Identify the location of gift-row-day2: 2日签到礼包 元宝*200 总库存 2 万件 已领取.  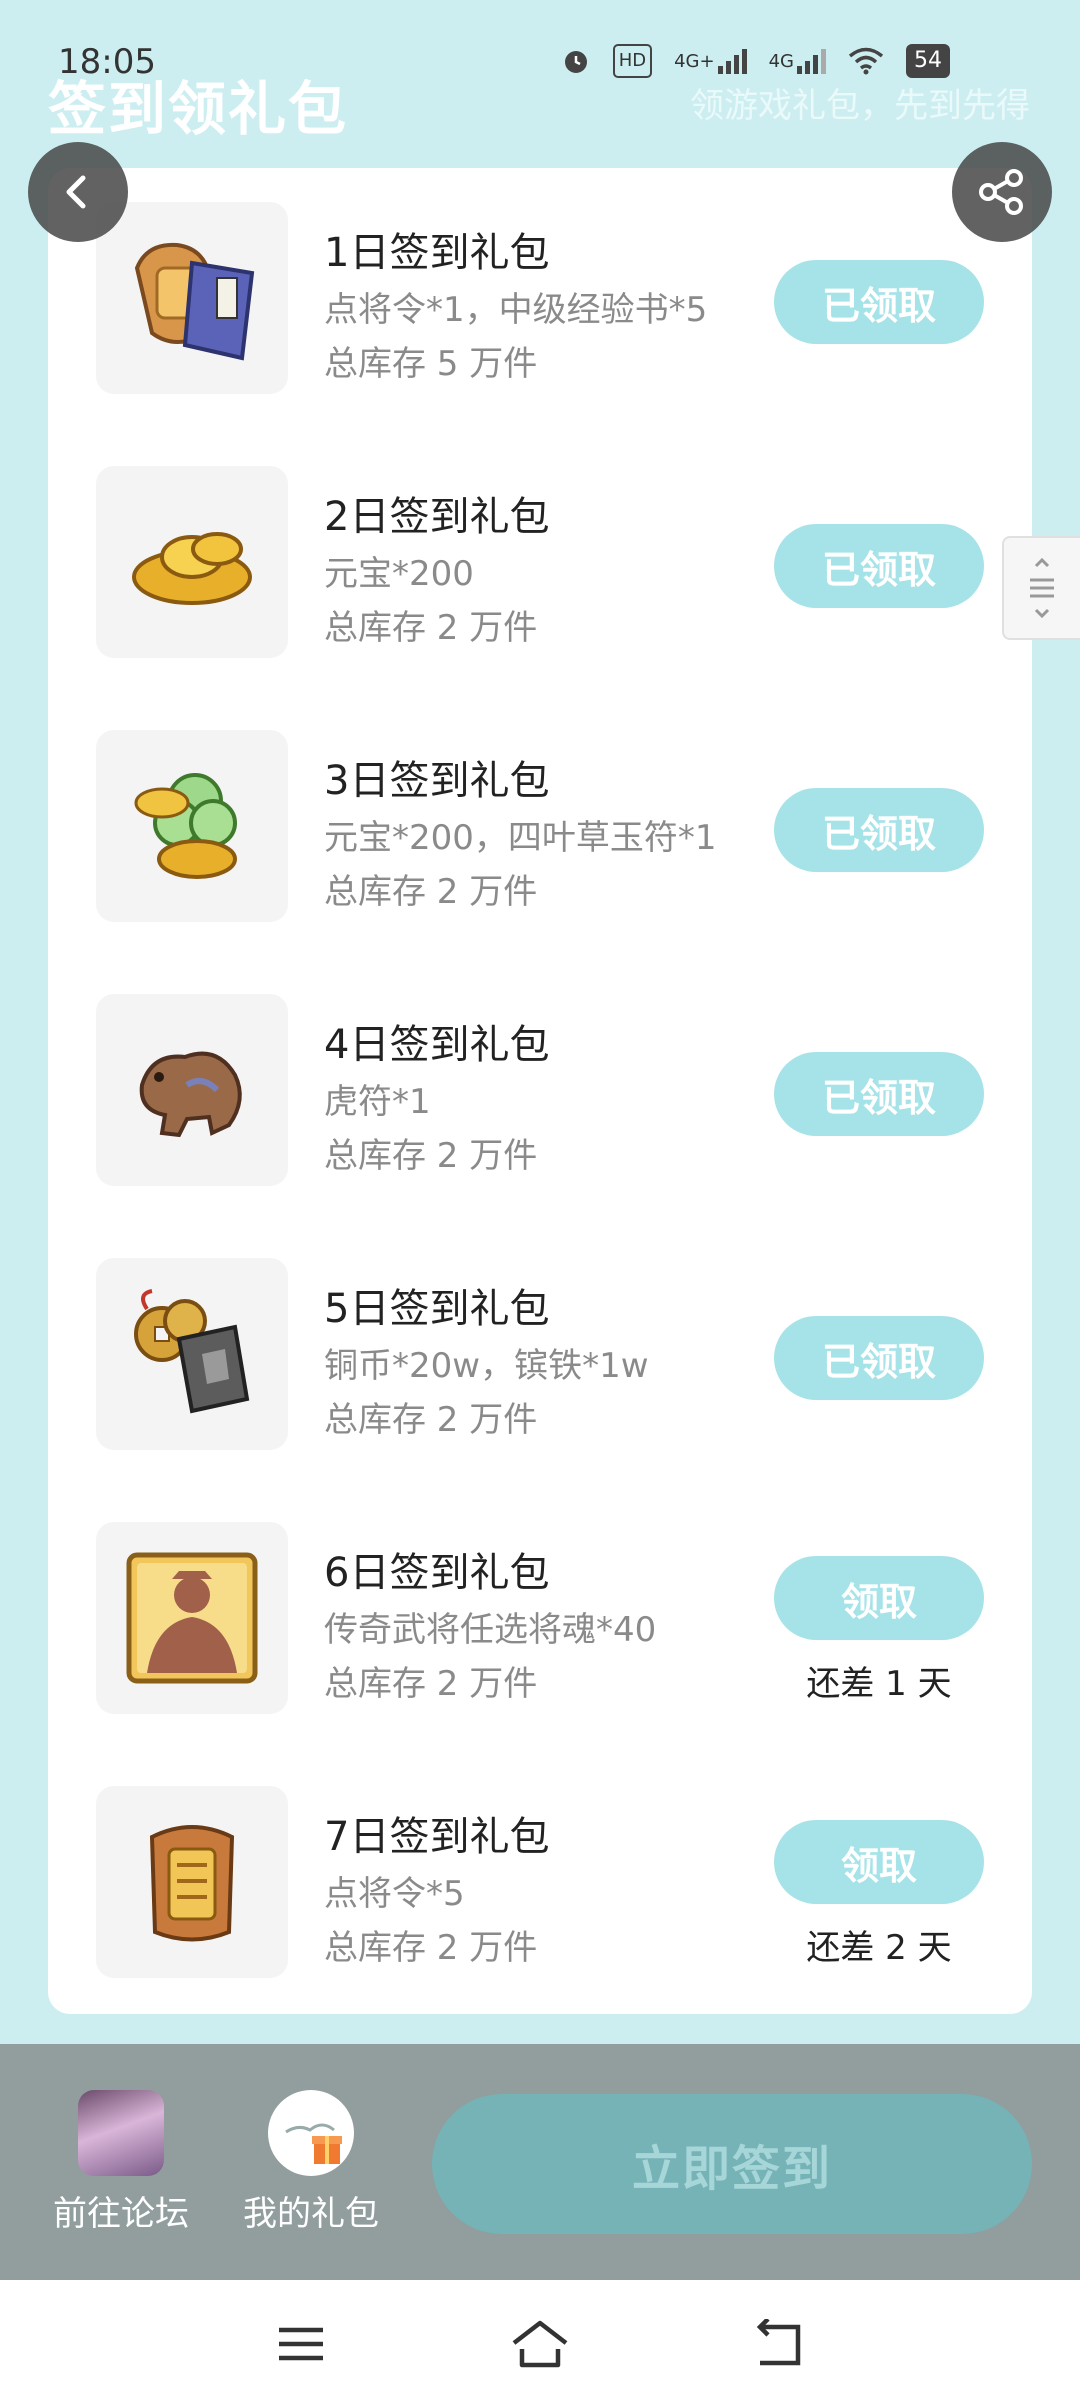
(540, 546).